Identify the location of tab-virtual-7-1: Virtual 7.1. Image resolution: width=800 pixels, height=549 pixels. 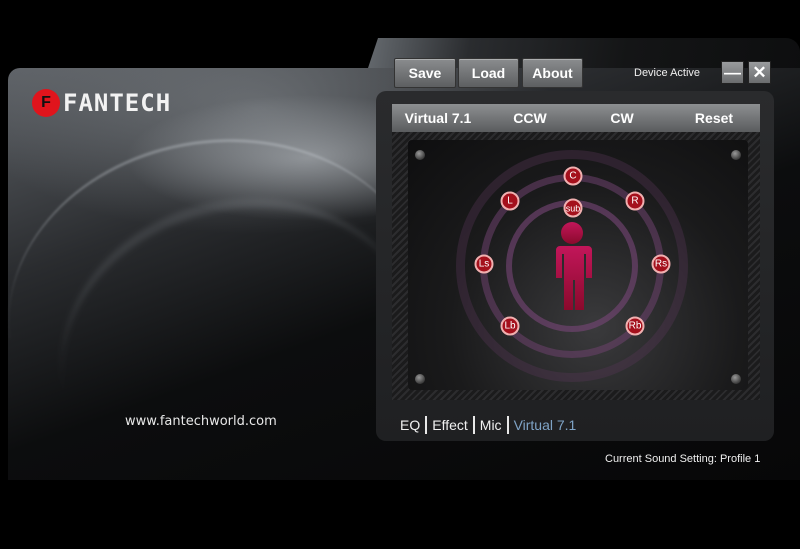
(438, 118).